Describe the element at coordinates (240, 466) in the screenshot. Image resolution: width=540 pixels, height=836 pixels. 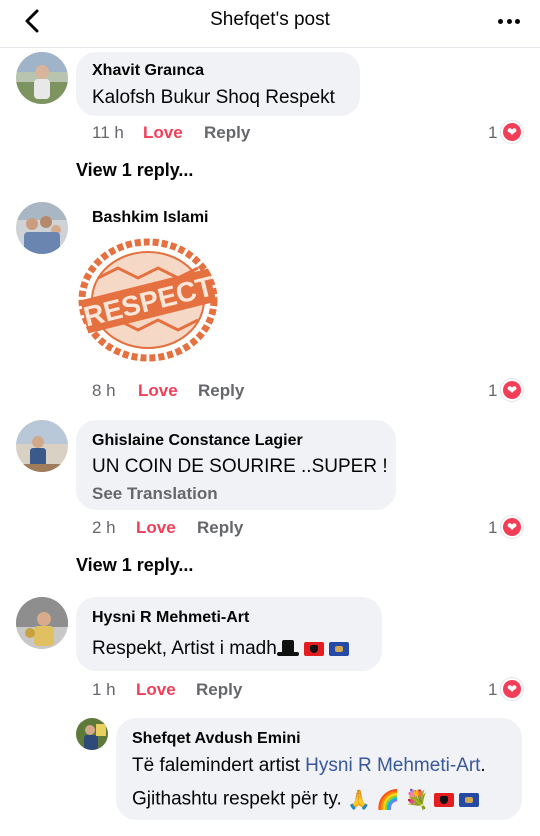
I see `comment-text: UN COIN DE SOURIRE ..SUPER !` at that location.